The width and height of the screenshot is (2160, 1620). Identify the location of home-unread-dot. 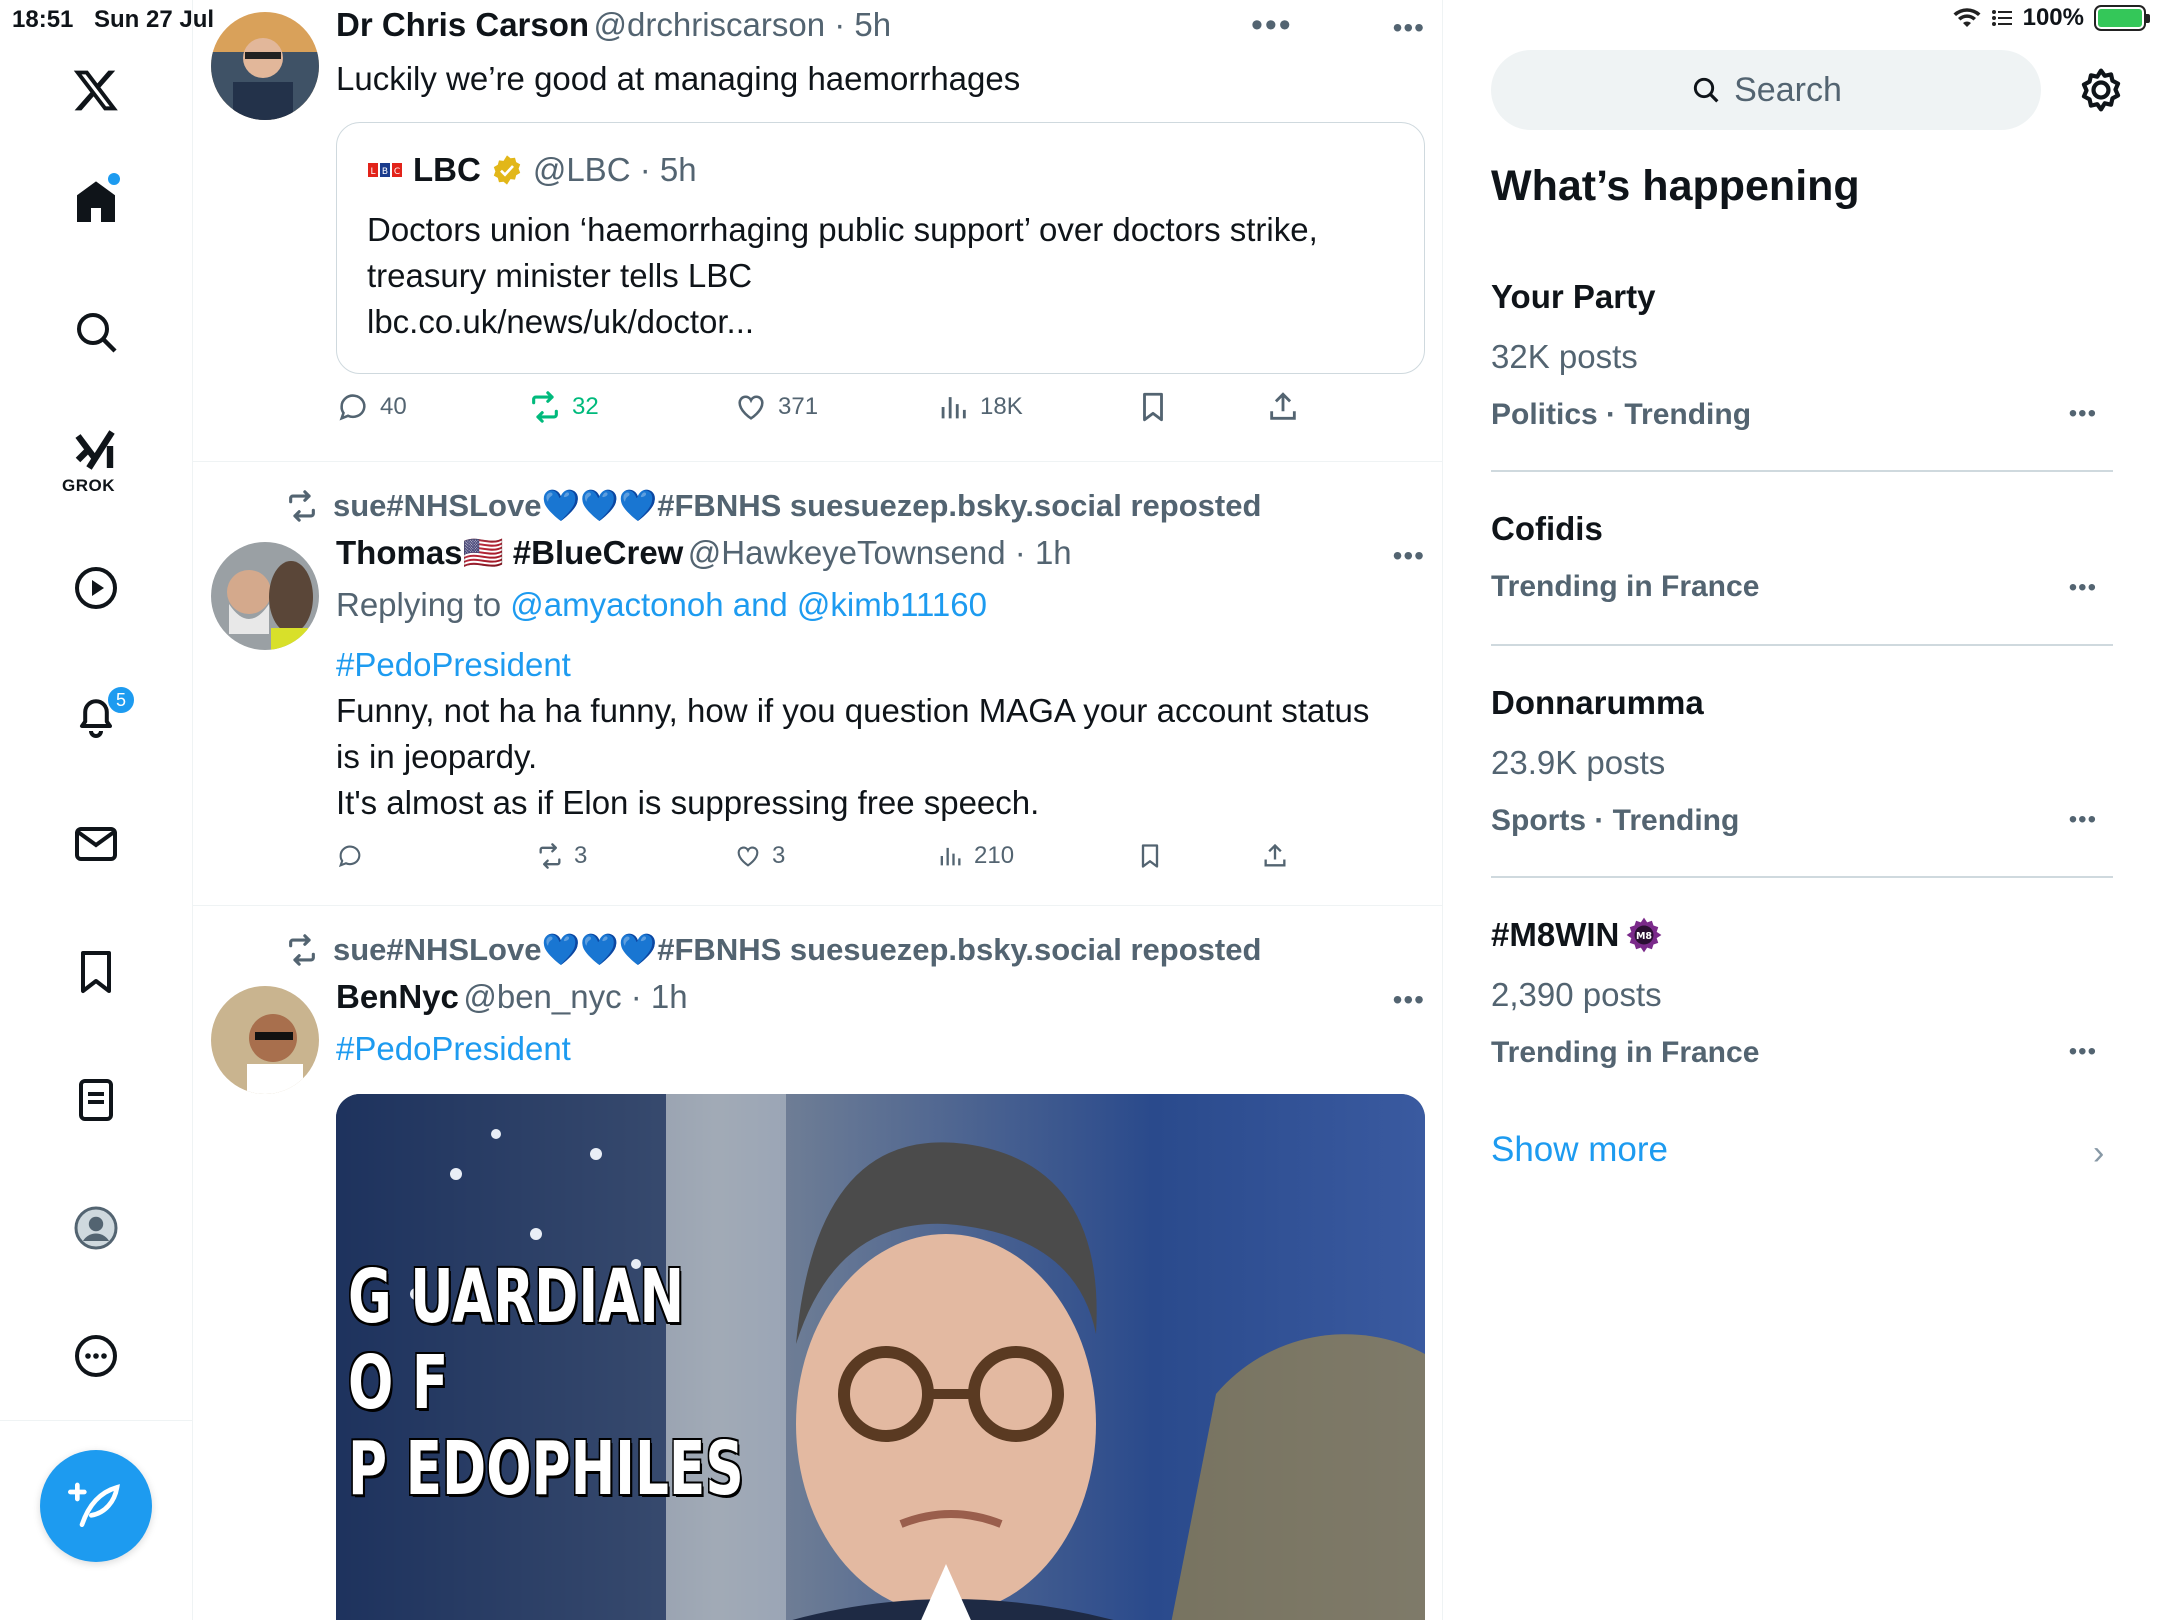
(114, 179).